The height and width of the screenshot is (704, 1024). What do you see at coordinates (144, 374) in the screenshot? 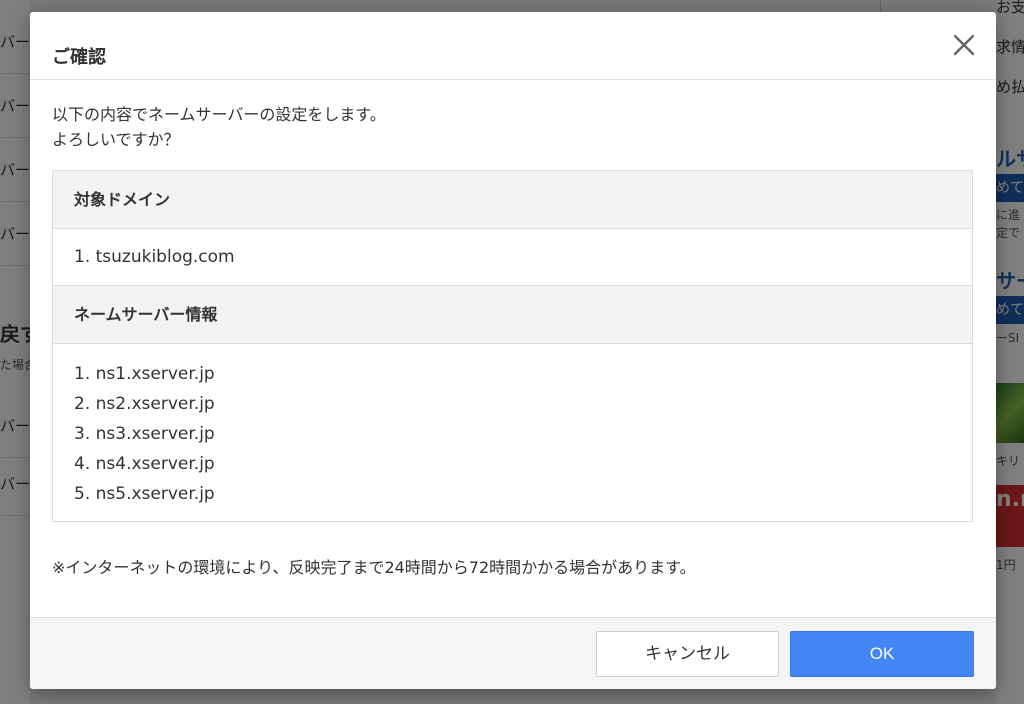
I see `nameserver-item: 1. ns1.xserver.jp` at bounding box center [144, 374].